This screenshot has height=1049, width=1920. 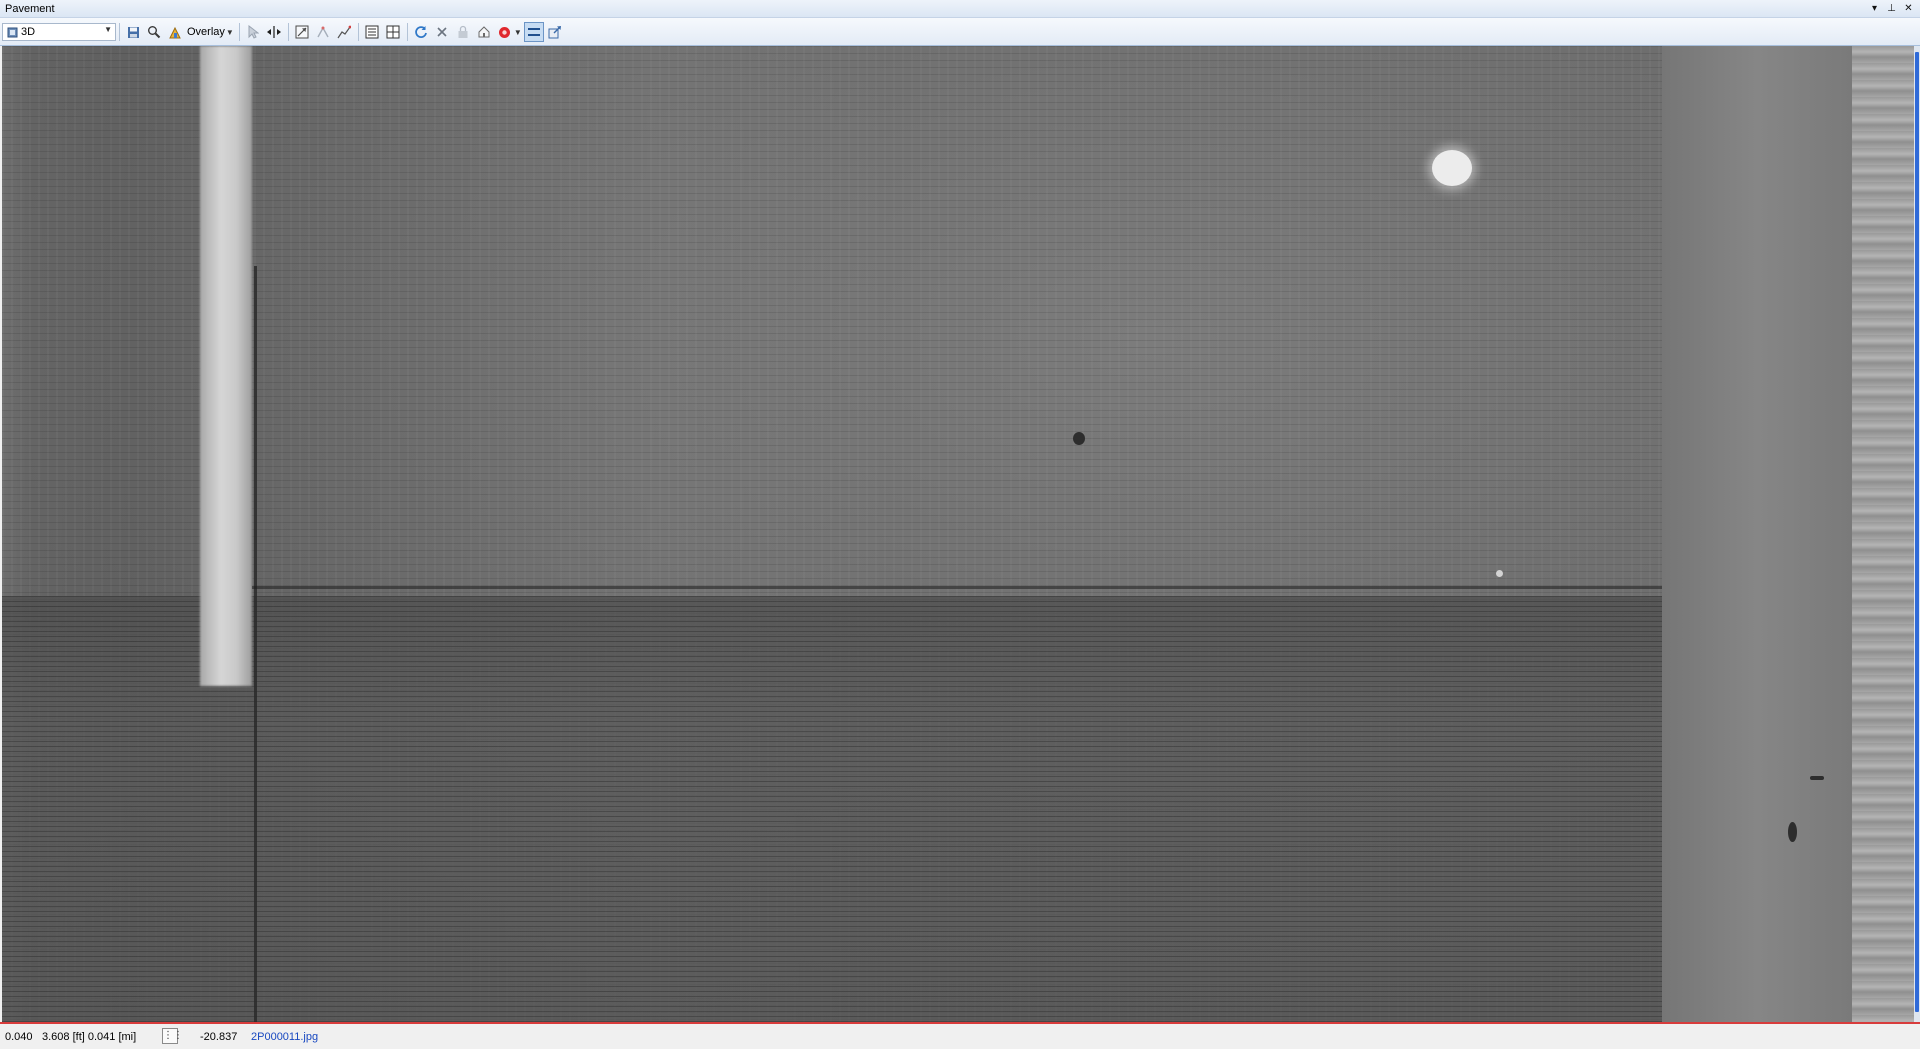 What do you see at coordinates (1452, 168) in the screenshot?
I see `pavement-spall` at bounding box center [1452, 168].